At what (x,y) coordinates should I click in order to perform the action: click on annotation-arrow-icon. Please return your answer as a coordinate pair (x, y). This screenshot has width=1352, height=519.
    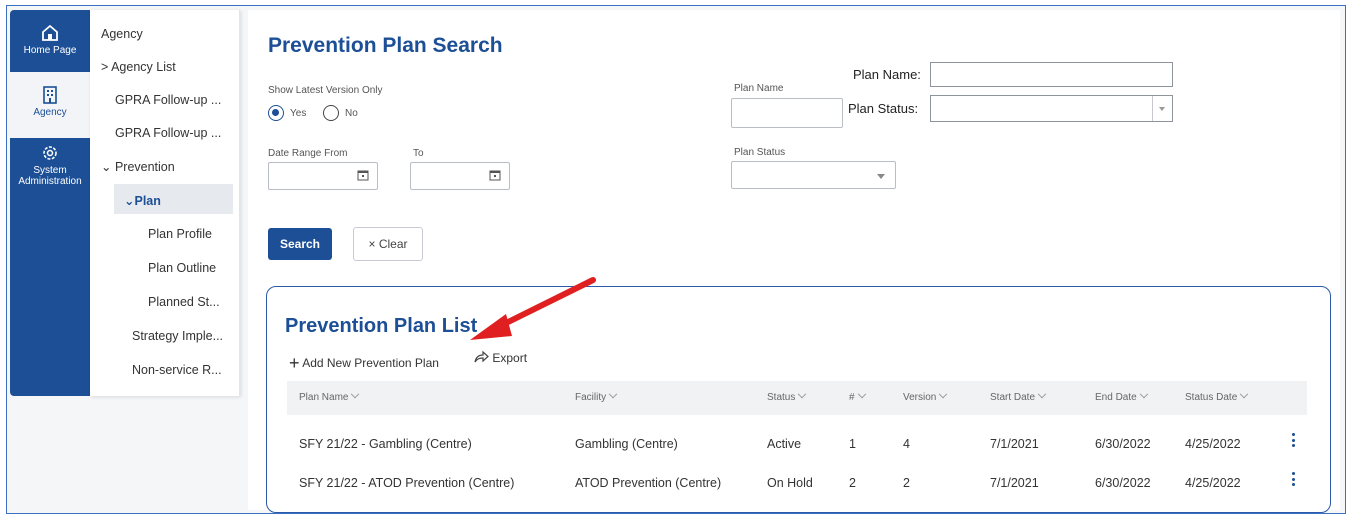
    Looking at the image, I should click on (533, 308).